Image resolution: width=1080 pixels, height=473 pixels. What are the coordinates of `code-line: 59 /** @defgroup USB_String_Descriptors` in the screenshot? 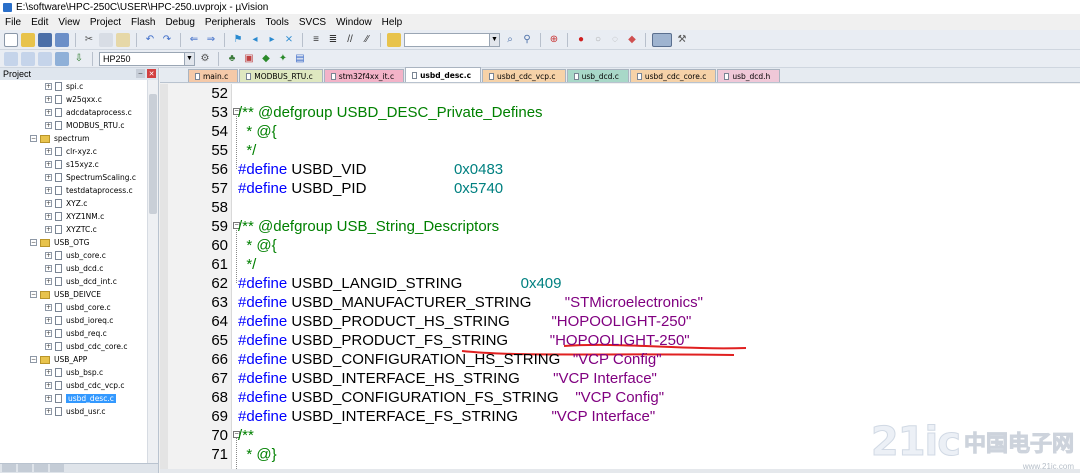 It's located at (620, 226).